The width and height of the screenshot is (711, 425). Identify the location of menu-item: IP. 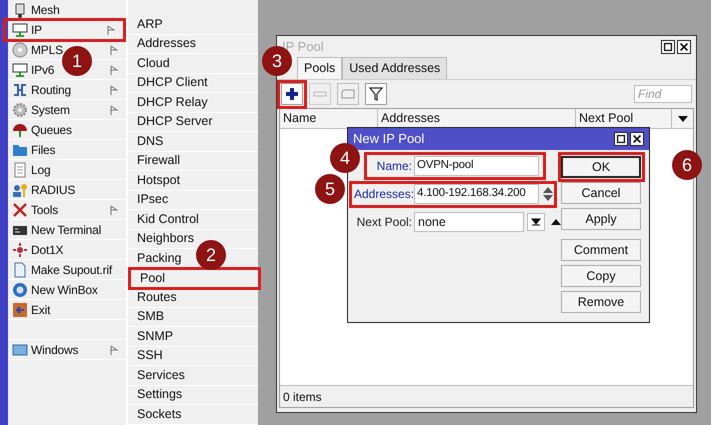
(64, 30).